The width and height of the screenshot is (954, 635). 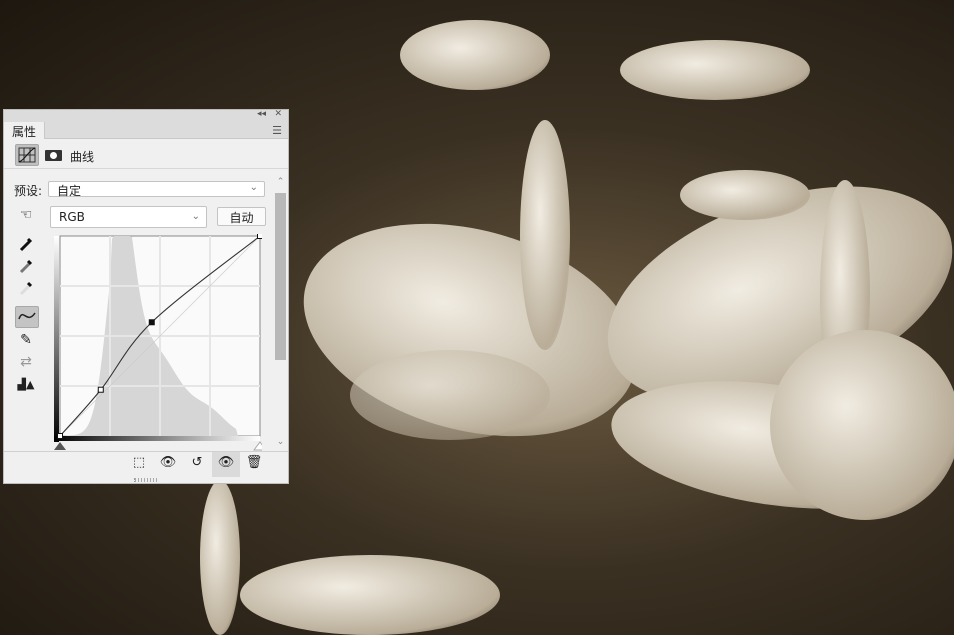 What do you see at coordinates (69, 191) in the screenshot?
I see `preset-value: 自定` at bounding box center [69, 191].